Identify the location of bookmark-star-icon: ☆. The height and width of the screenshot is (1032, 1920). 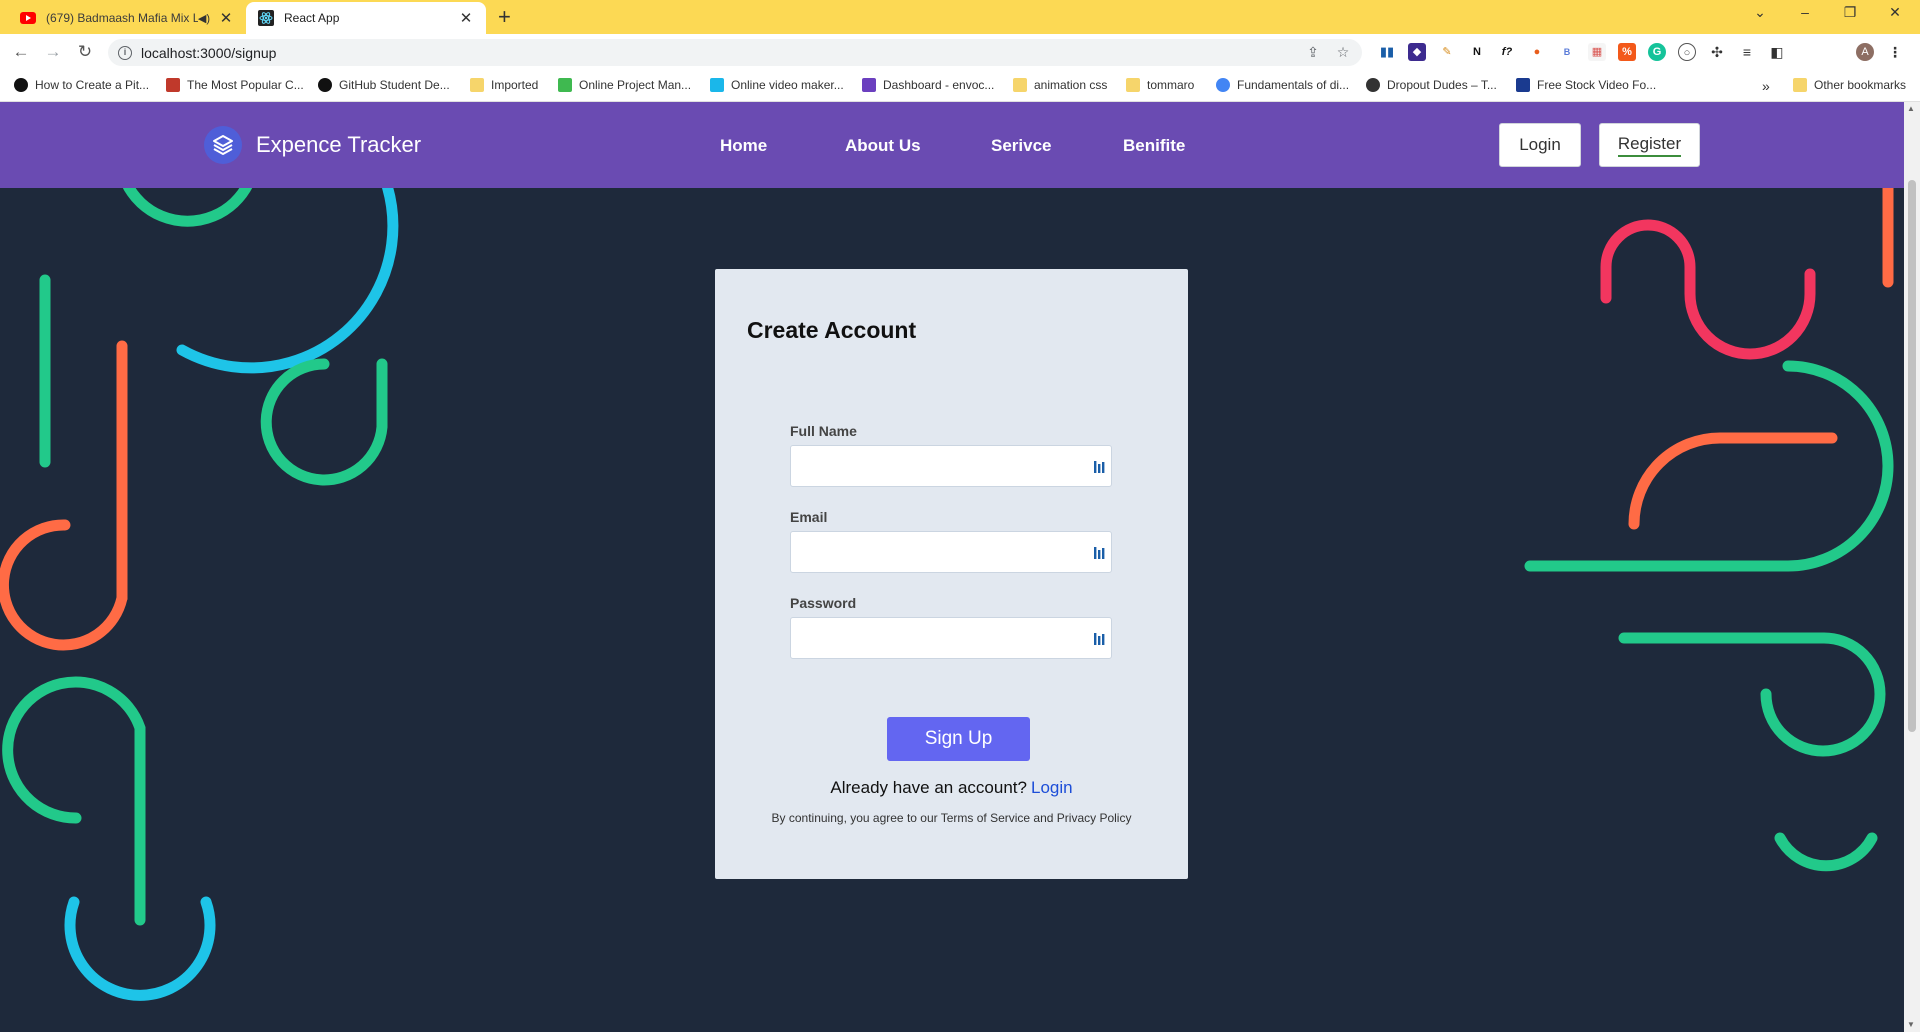
(1343, 52).